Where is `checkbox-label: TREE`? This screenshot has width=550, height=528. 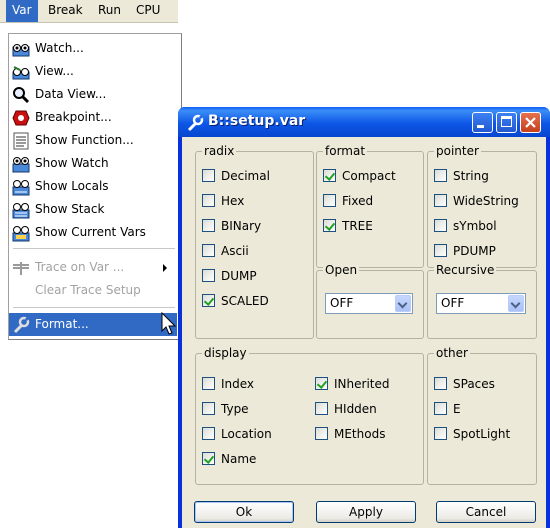 checkbox-label: TREE is located at coordinates (357, 226).